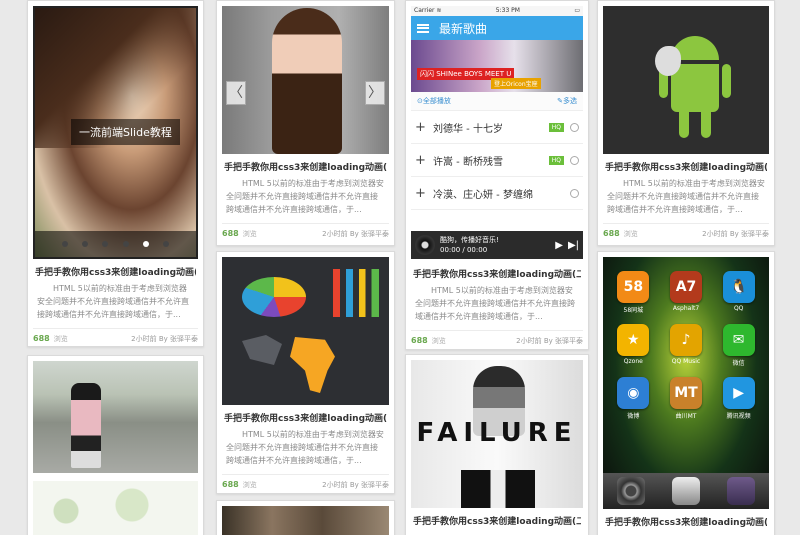 The image size is (800, 535). What do you see at coordinates (305, 331) in the screenshot?
I see `infographic-image` at bounding box center [305, 331].